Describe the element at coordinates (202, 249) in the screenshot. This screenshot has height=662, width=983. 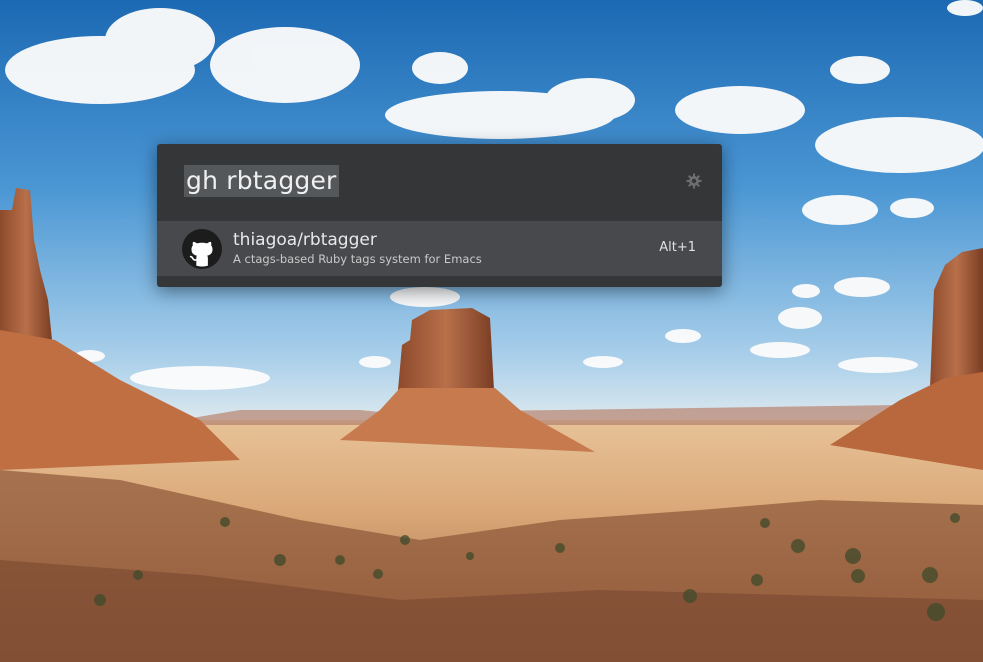
I see `github-icon` at that location.